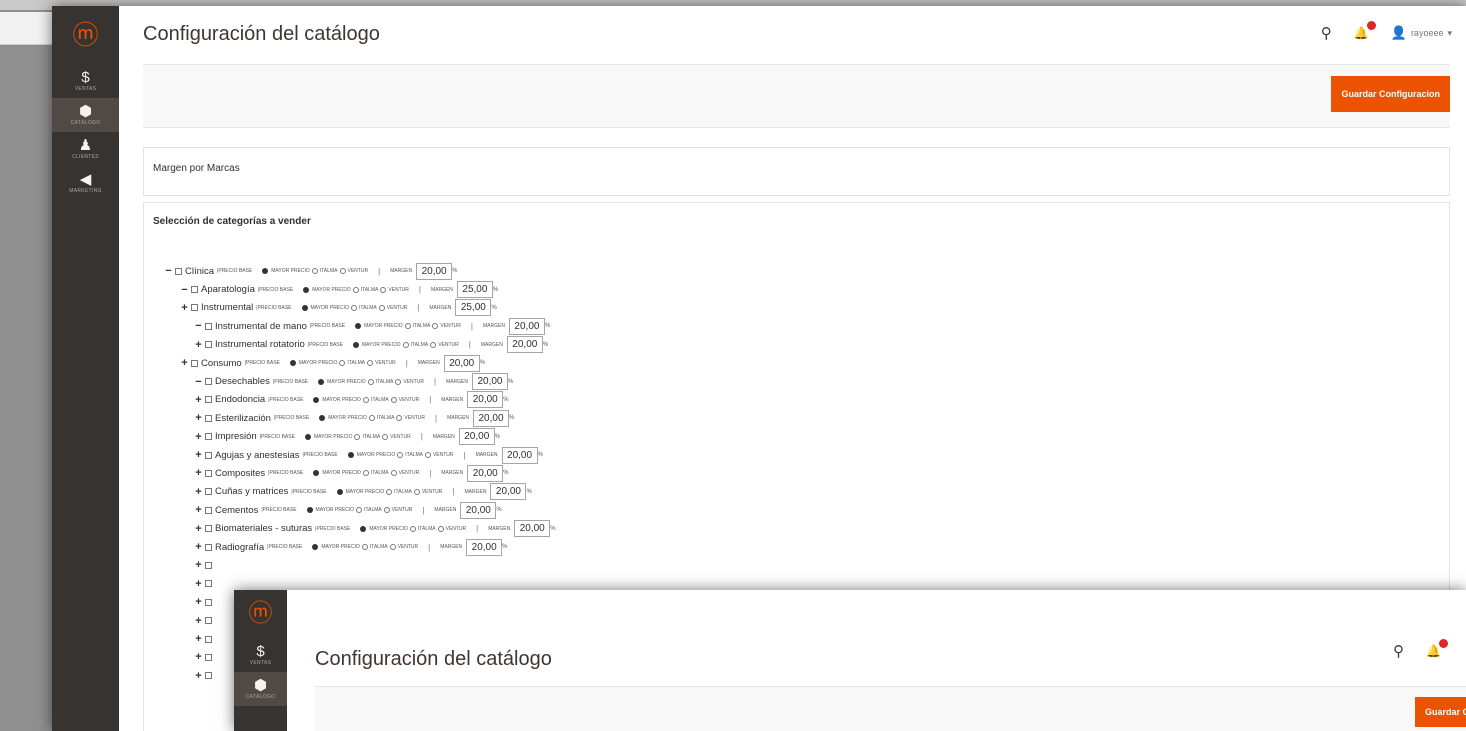  I want to click on nav-item-catalogo: ⬢ CATÁLOGO, so click(260, 689).